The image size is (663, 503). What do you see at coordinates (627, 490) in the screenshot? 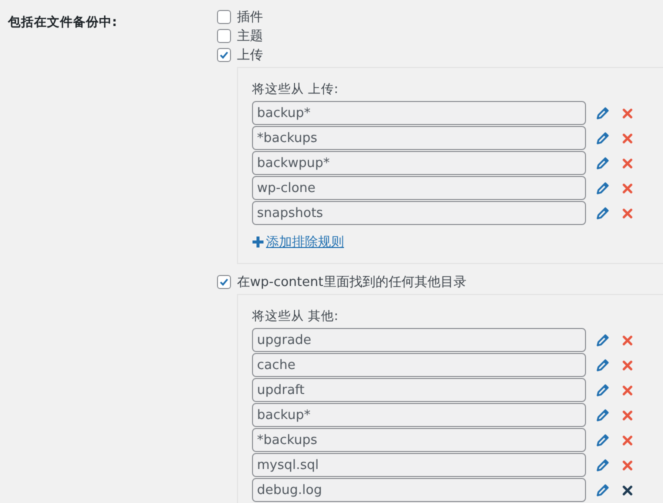
I see `delete-icon` at bounding box center [627, 490].